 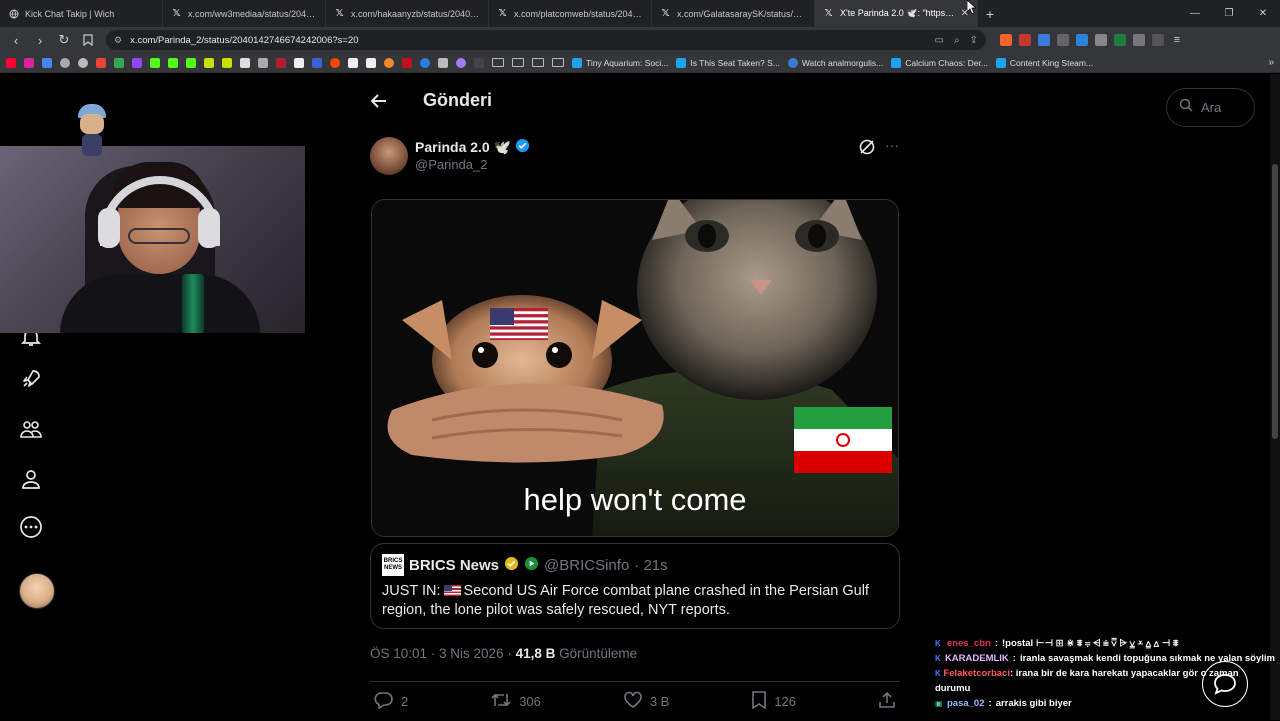 What do you see at coordinates (1210, 107) in the screenshot?
I see `search-input: Ara` at bounding box center [1210, 107].